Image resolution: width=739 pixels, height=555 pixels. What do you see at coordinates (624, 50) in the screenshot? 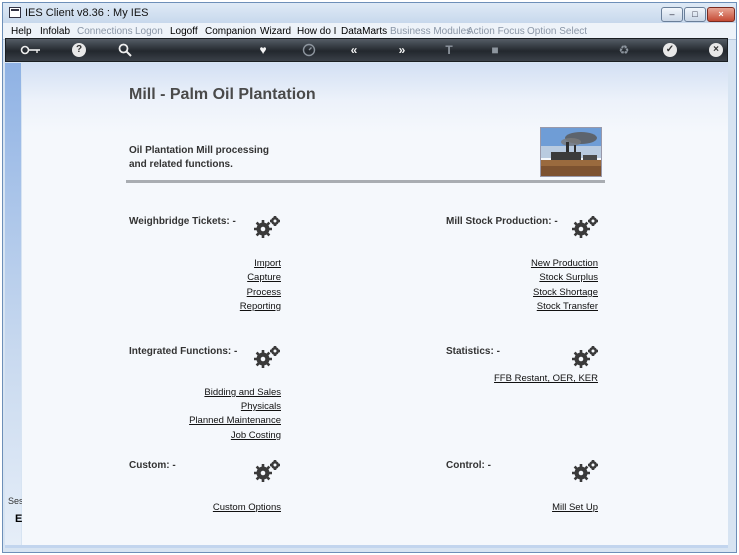
I see `recycle-icon: ♻` at bounding box center [624, 50].